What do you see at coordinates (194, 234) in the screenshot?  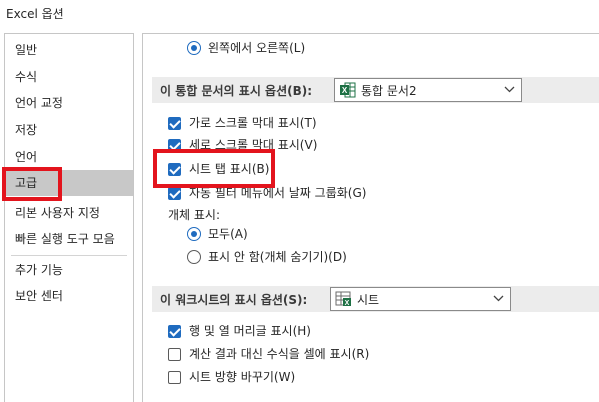 I see `objects-all-radio` at bounding box center [194, 234].